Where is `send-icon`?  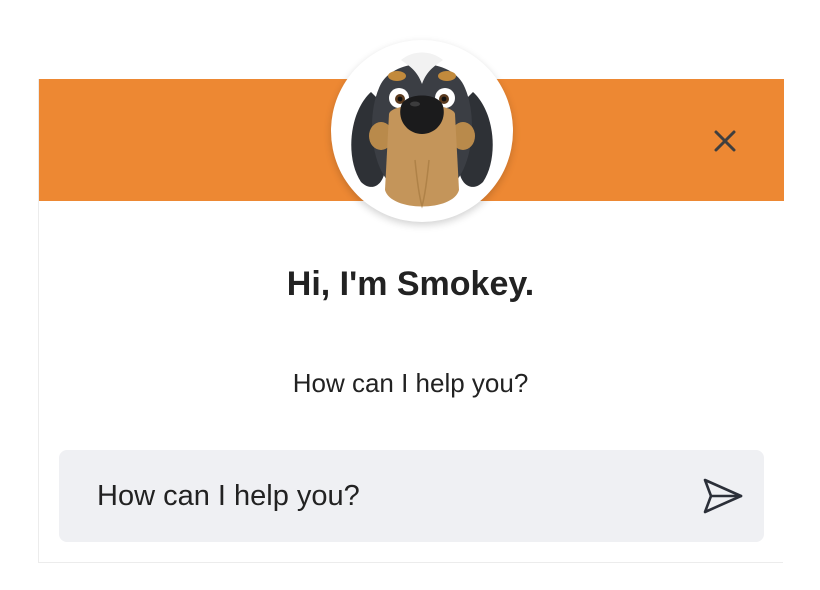
send-icon is located at coordinates (723, 496).